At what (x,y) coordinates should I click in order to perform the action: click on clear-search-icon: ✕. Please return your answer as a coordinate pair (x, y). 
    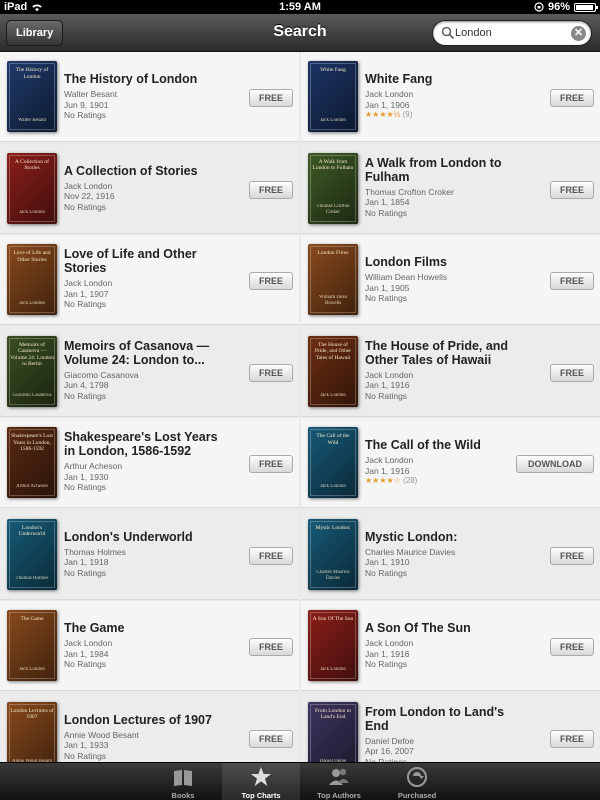
    Looking at the image, I should click on (578, 33).